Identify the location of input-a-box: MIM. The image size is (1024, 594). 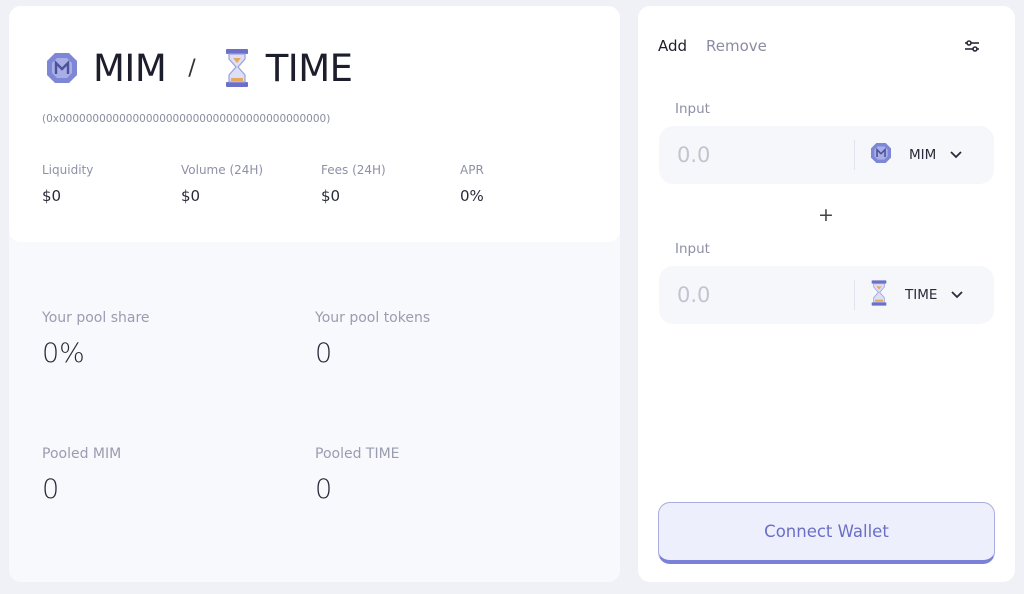
(826, 155).